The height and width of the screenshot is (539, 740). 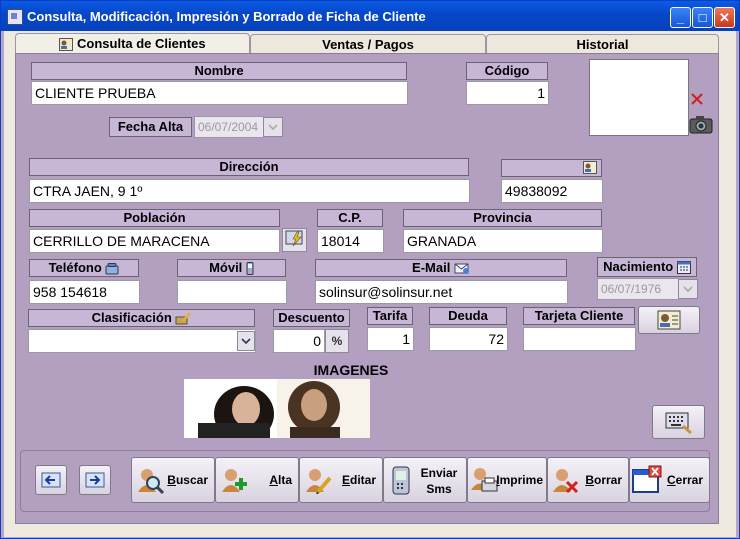 I want to click on clasificacion-dropdown, so click(x=246, y=341).